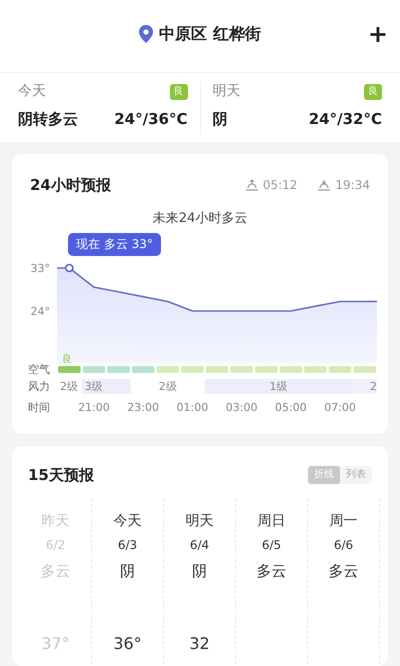 The height and width of the screenshot is (666, 400). Describe the element at coordinates (344, 521) in the screenshot. I see `day-name: 周一` at that location.